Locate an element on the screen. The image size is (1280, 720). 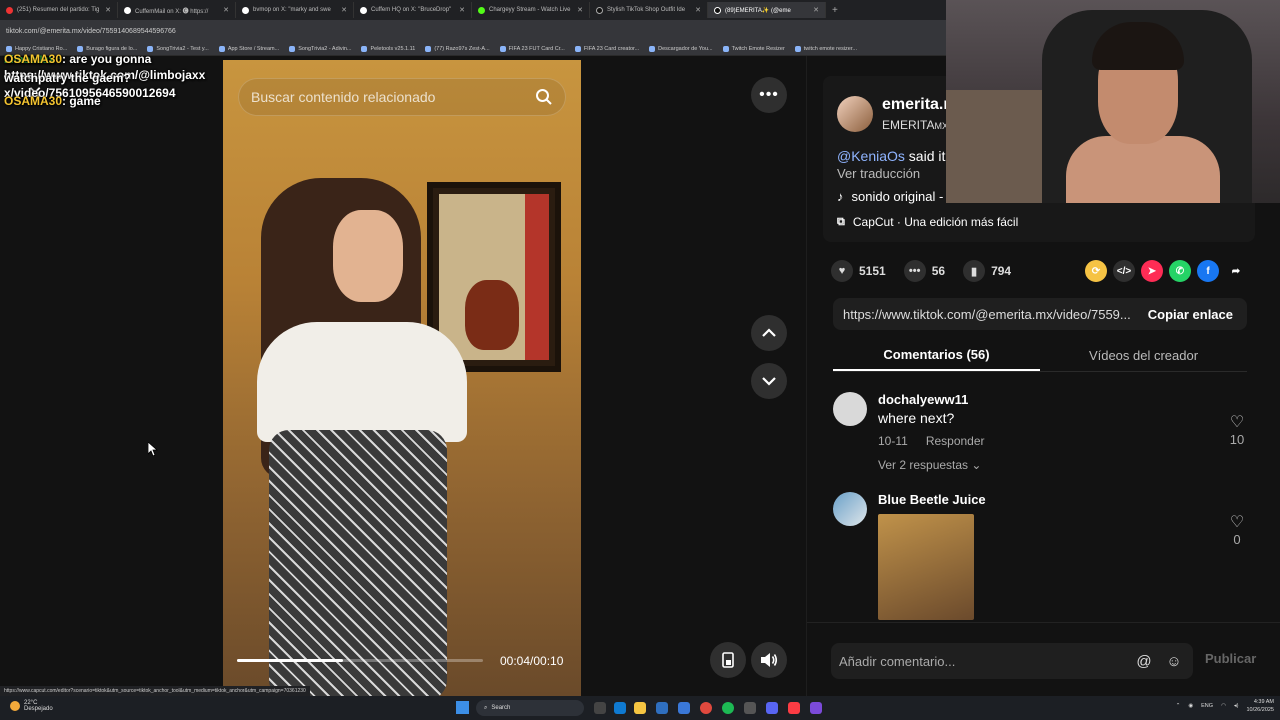
clock: 4:39 AM 10/26/2025 is located at coordinates (1260, 706).